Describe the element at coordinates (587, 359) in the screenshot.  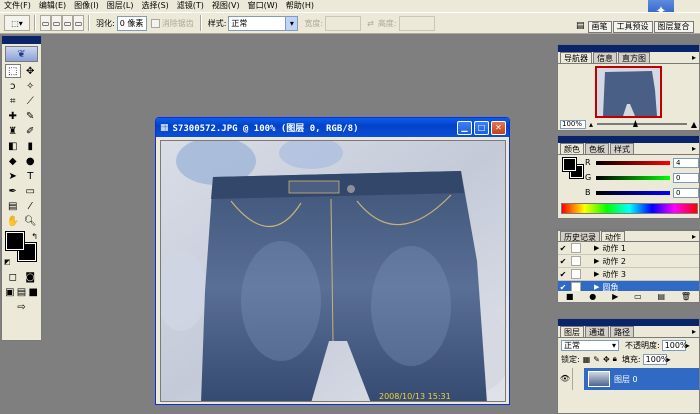
I see `lock-transparency-icon: ▦` at that location.